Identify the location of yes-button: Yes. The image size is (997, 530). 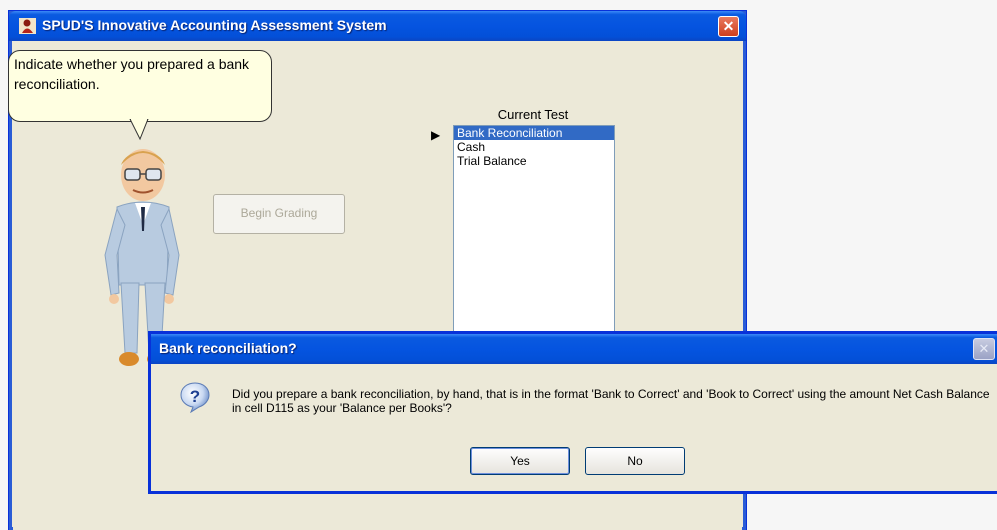
(520, 461).